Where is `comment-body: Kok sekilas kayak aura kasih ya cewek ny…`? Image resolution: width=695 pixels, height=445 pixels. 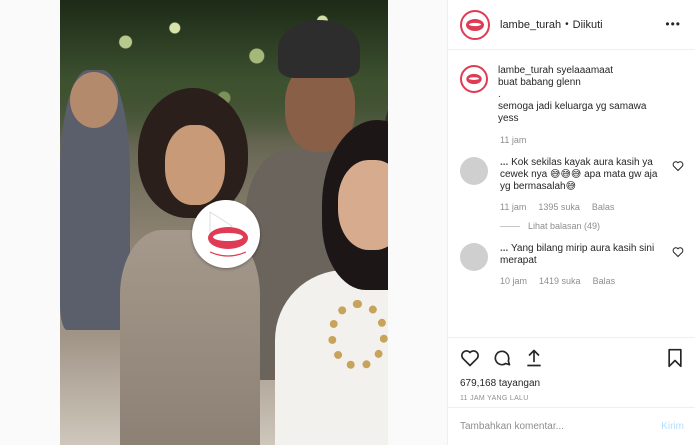
comment-body: Kok sekilas kayak aura kasih ya cewek ny… is located at coordinates (579, 174).